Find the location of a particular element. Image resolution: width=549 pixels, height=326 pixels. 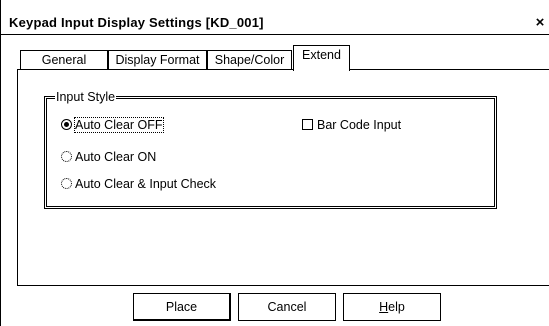

radio-auto-clear-on: Auto Clear ON is located at coordinates (108, 157).